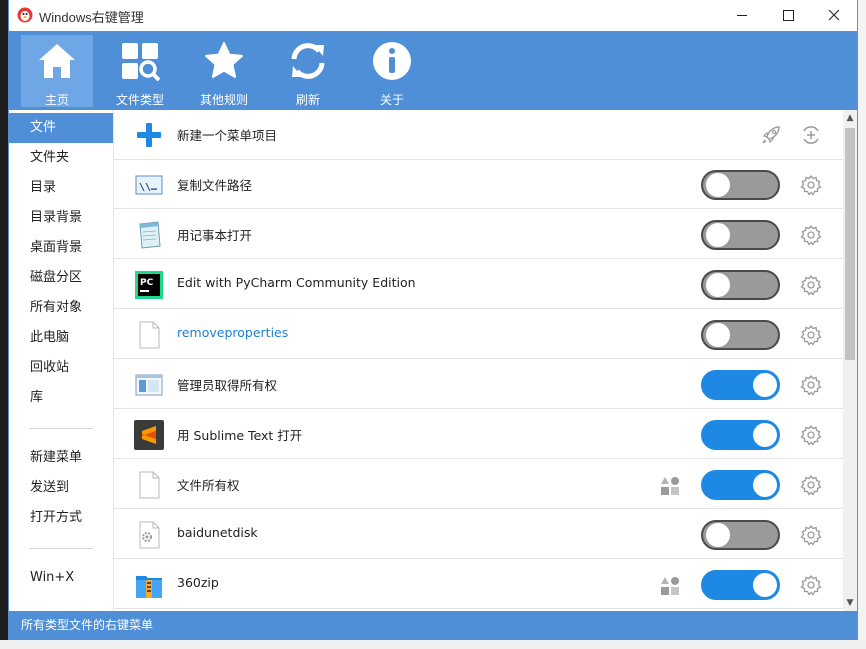  I want to click on sidebar-item-all-objects: 所有对象, so click(61, 308).